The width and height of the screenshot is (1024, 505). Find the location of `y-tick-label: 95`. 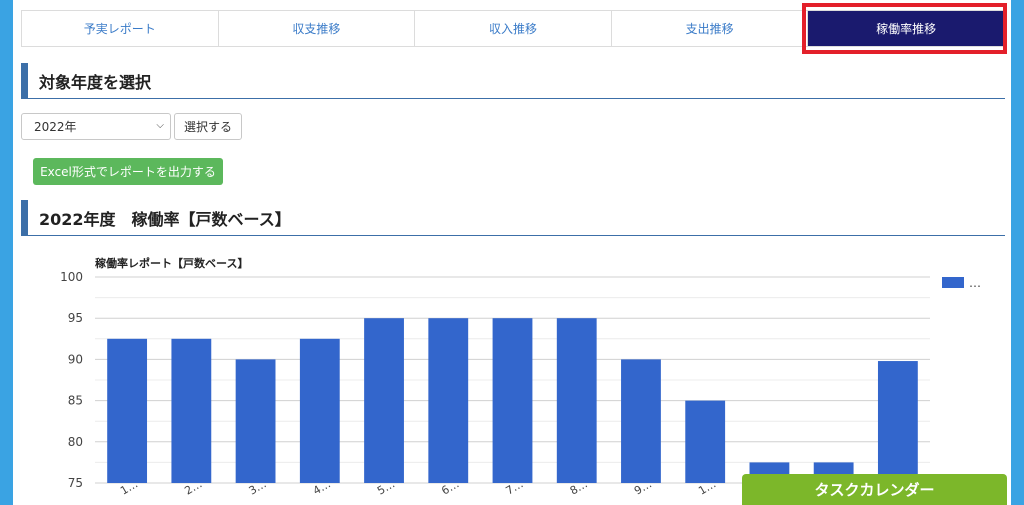

y-tick-label: 95 is located at coordinates (75, 318).